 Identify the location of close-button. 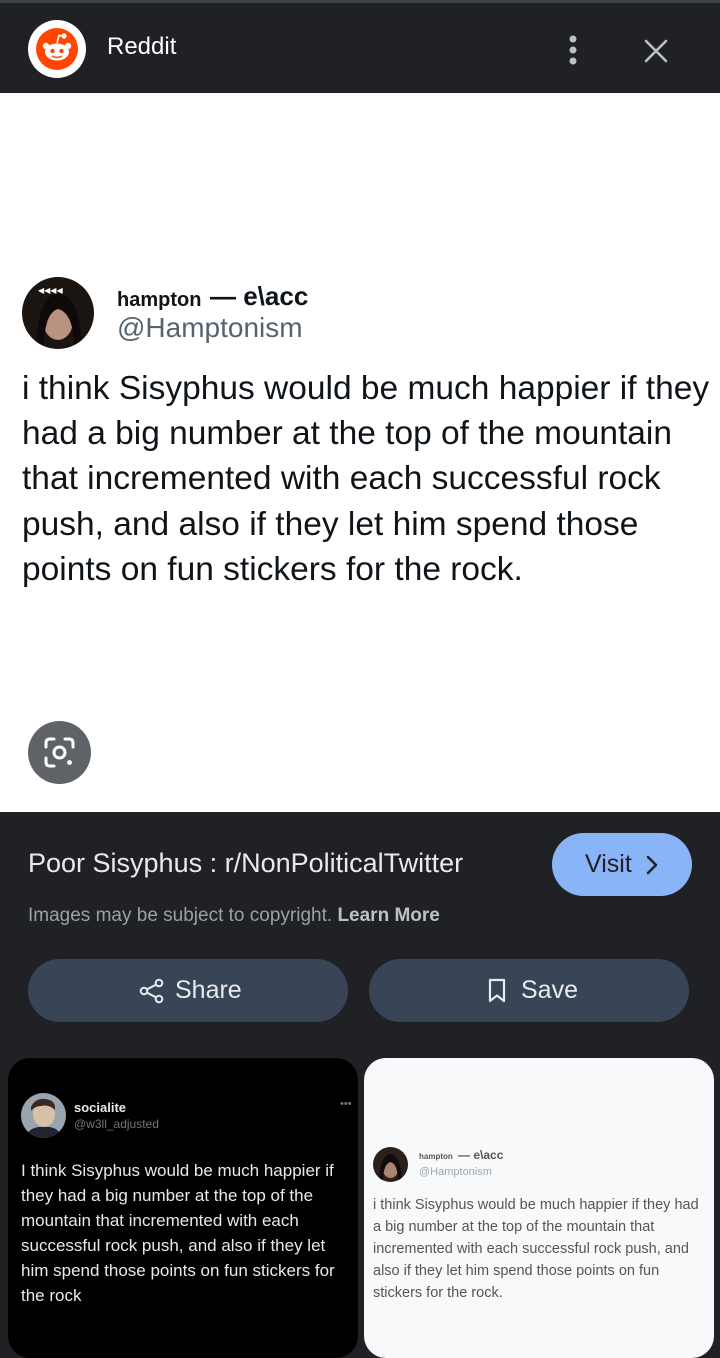
(656, 51).